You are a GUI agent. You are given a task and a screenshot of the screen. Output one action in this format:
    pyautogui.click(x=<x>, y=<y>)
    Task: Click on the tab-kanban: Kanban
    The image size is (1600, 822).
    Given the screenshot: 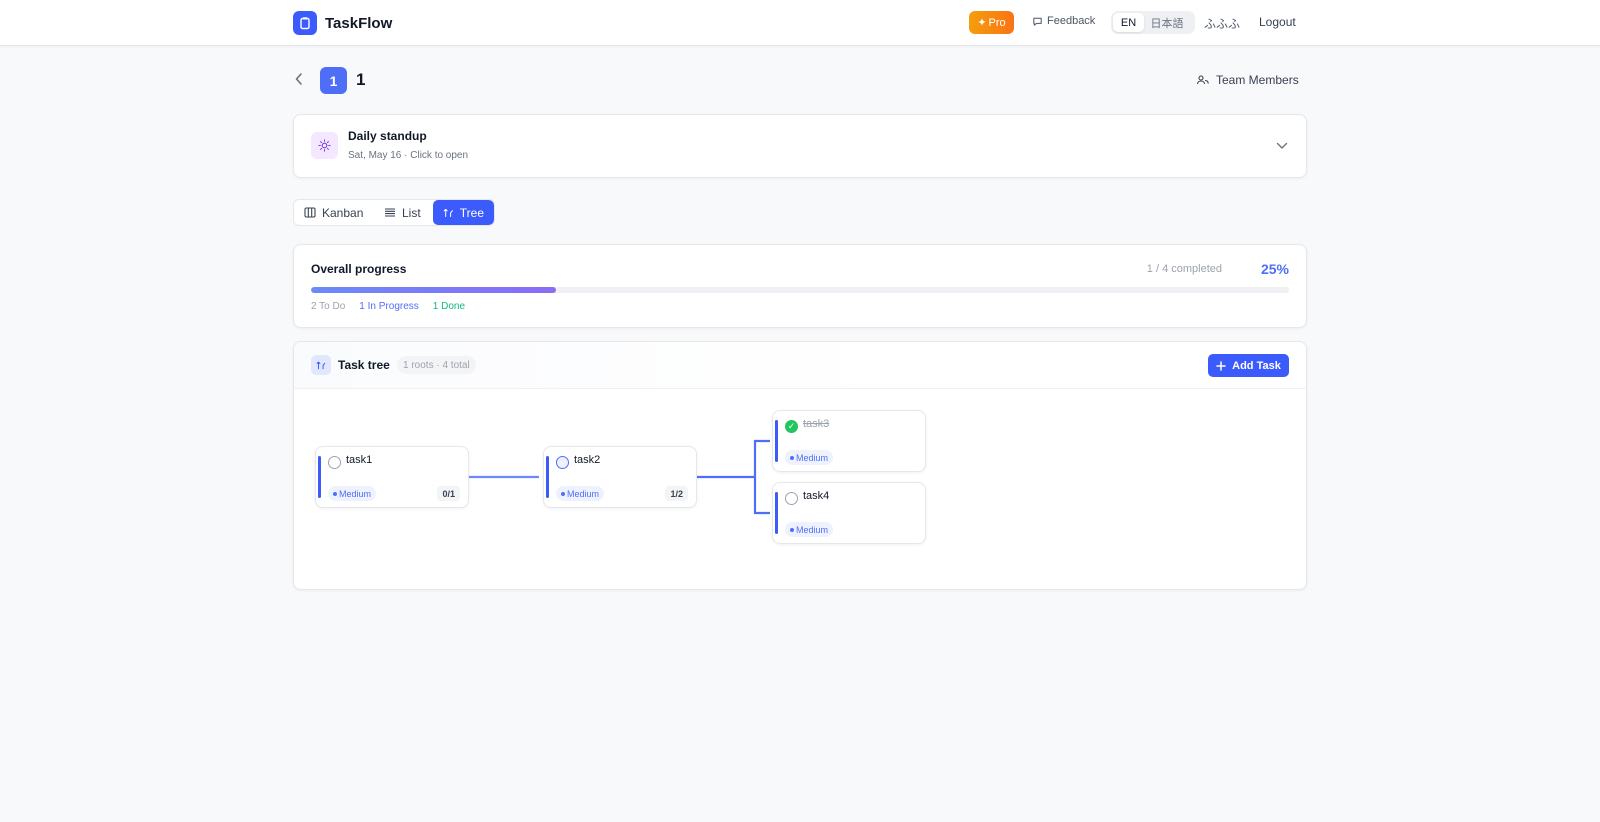 What is the action you would take?
    pyautogui.click(x=334, y=212)
    